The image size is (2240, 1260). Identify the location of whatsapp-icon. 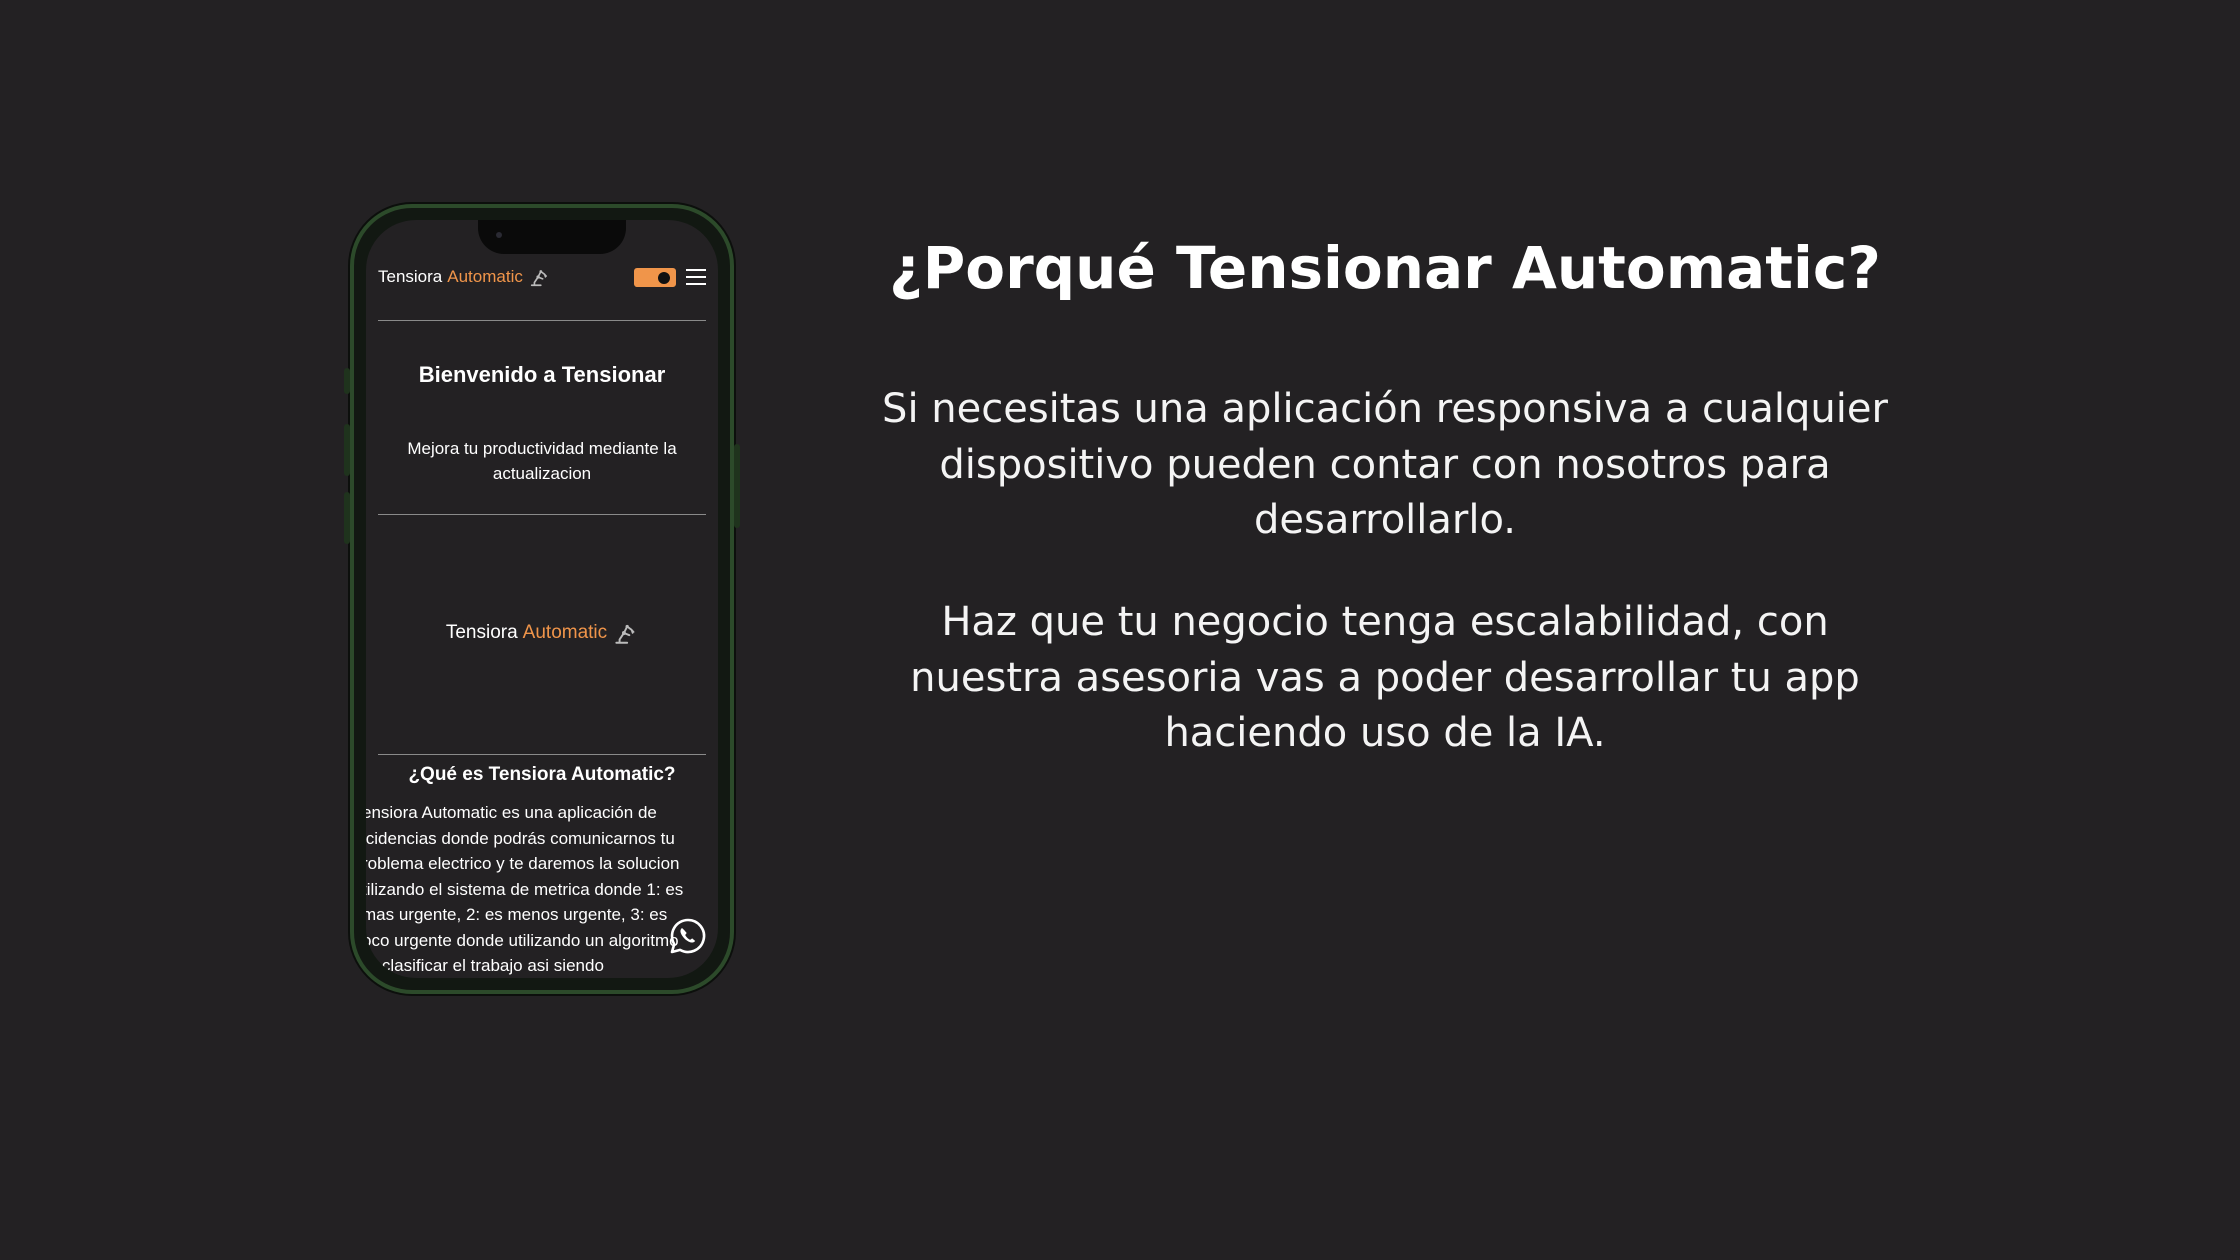
(688, 936).